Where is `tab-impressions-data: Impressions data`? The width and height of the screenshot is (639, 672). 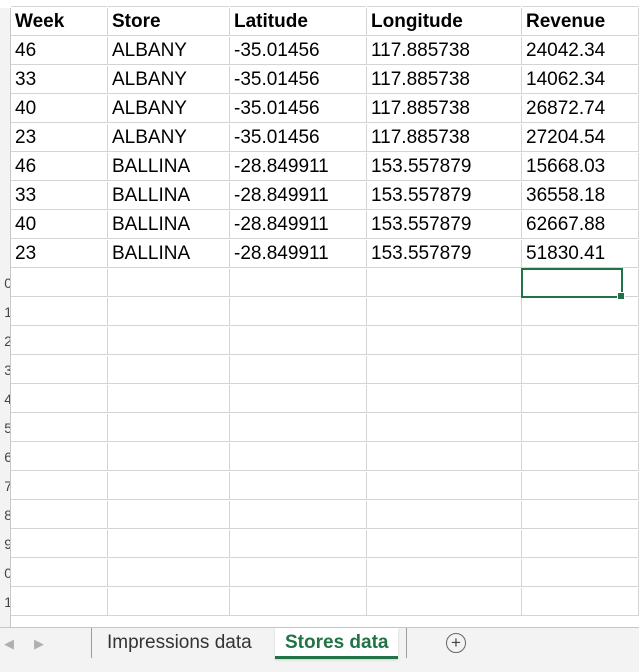
tab-impressions-data: Impressions data is located at coordinates (179, 643).